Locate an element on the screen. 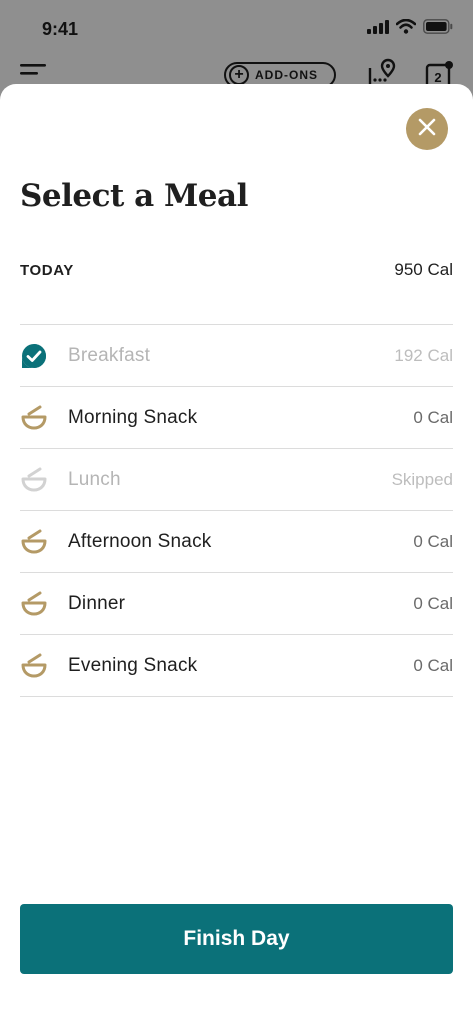 The height and width of the screenshot is (1024, 473). close-button is located at coordinates (427, 129).